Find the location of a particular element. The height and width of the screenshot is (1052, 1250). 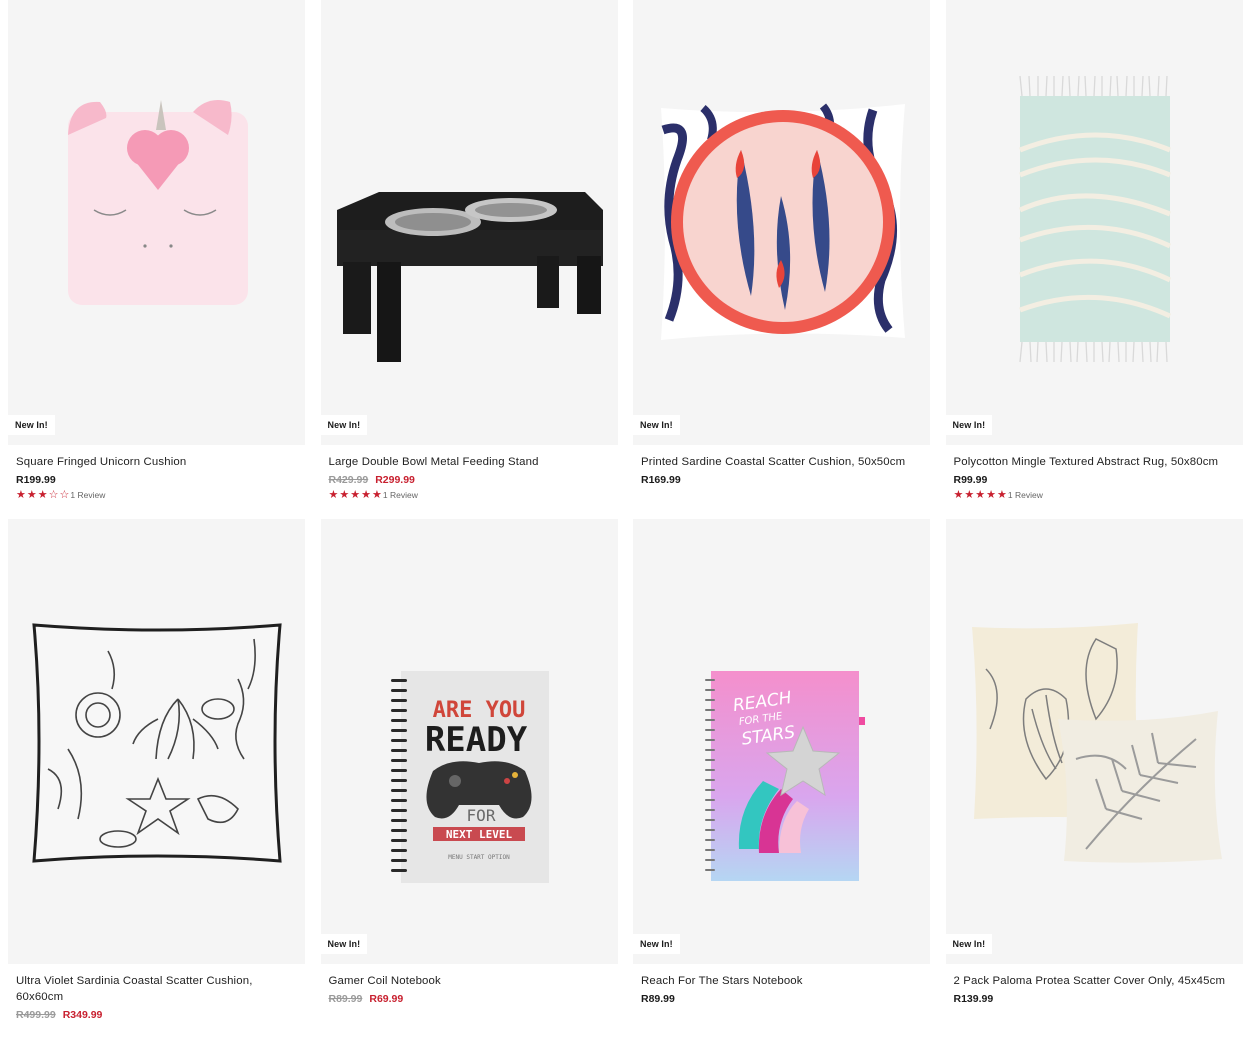

price: R139.99 is located at coordinates (973, 999).